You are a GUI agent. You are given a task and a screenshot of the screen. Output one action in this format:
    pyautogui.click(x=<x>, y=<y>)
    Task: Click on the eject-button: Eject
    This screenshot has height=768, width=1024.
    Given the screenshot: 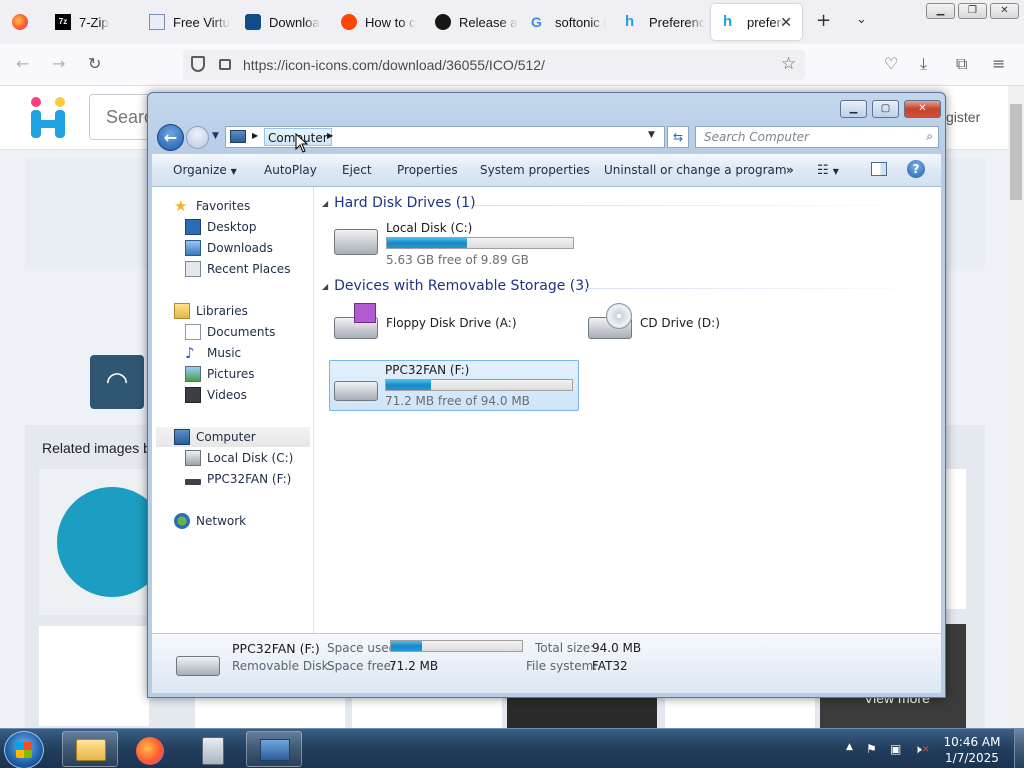 What is the action you would take?
    pyautogui.click(x=357, y=170)
    